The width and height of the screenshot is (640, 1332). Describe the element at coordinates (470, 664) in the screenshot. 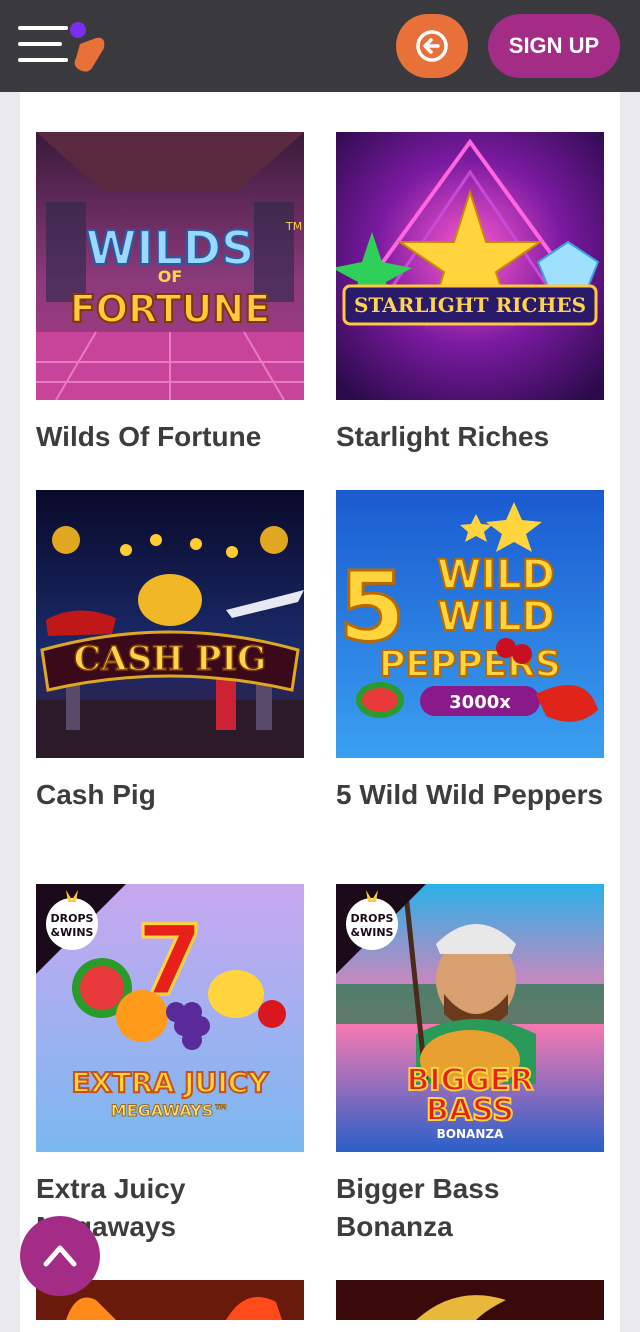

I see `logo-text: PEPPERS` at that location.